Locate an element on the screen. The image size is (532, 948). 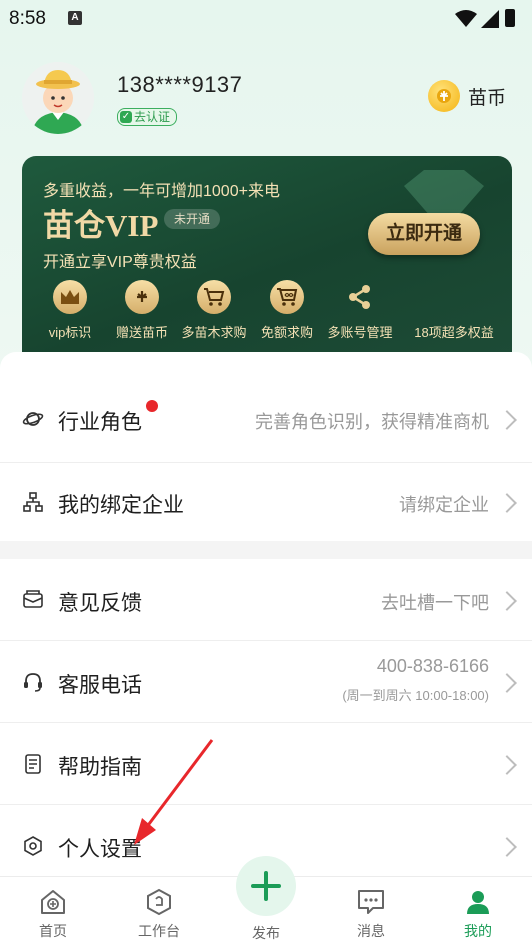
menu-label: 个人设置 is located at coordinates (100, 849).